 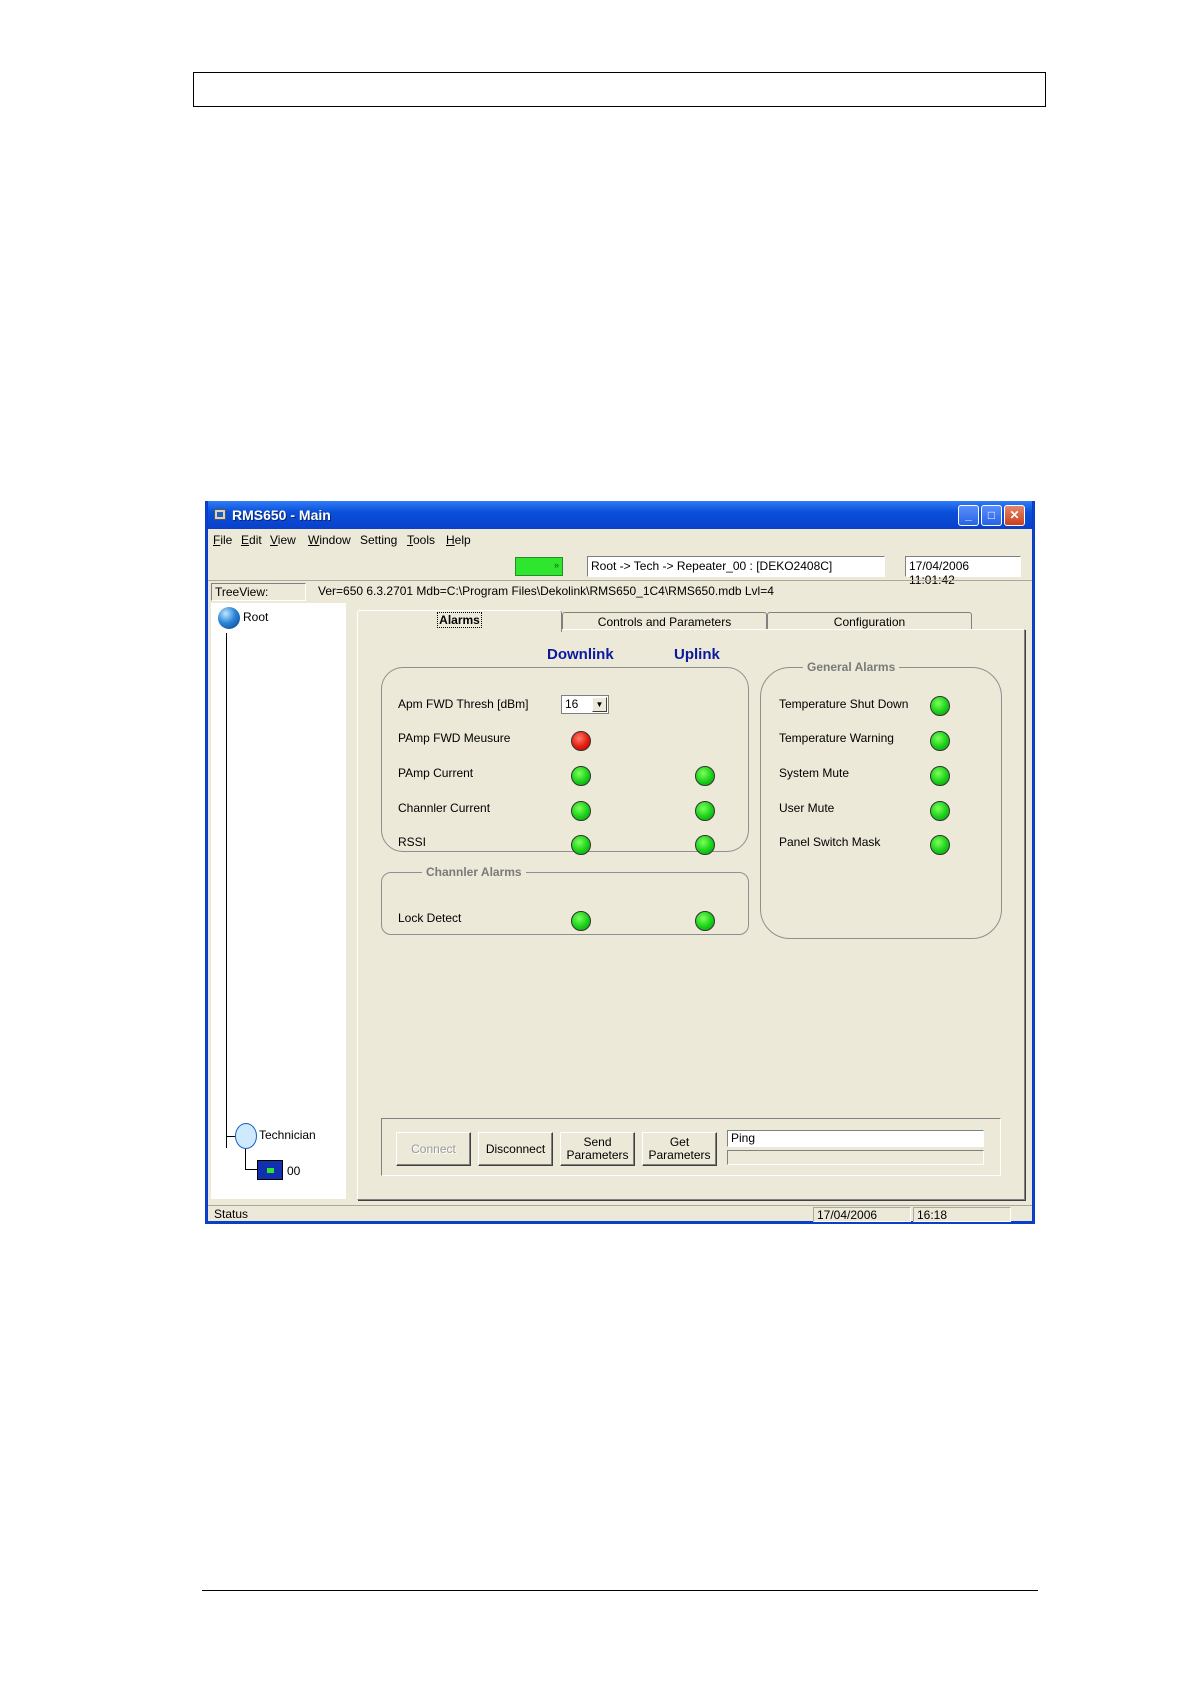 I want to click on status-time: 16:18, so click(x=962, y=1214).